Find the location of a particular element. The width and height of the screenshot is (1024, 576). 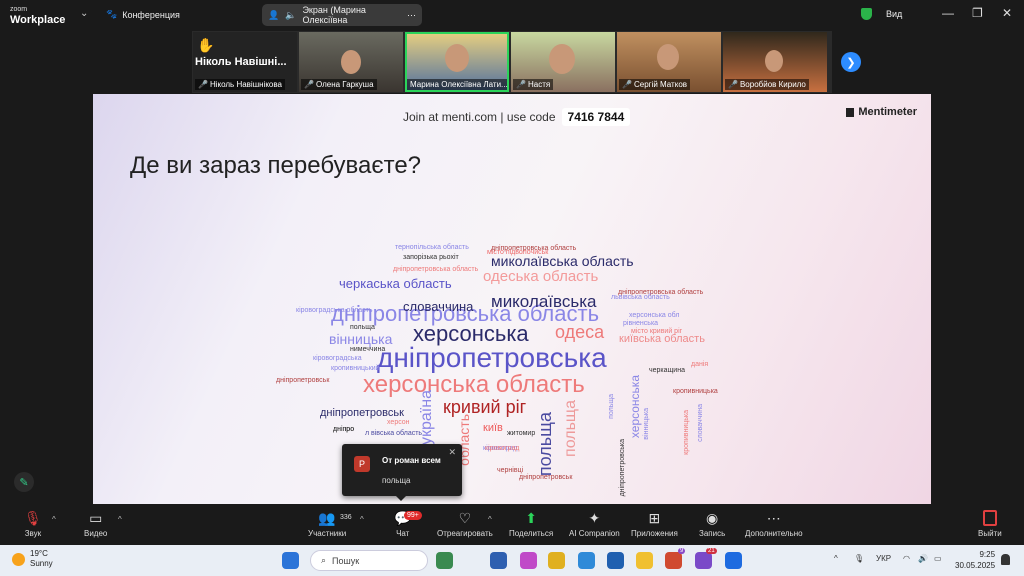

word-cloud-item: запорізька рьохіт is located at coordinates (431, 257).